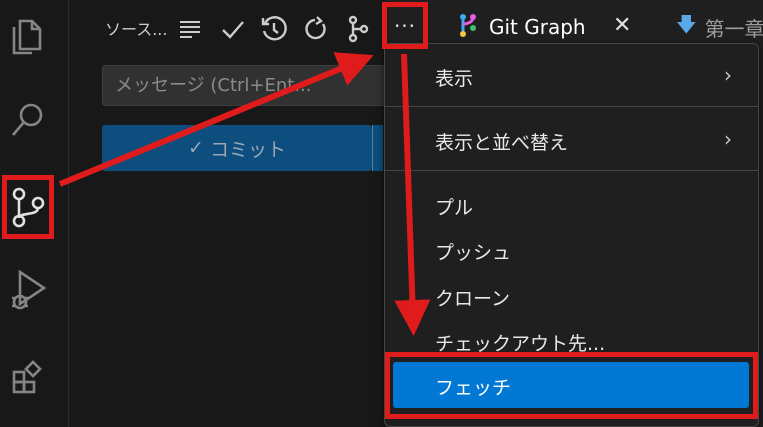 The height and width of the screenshot is (427, 763). Describe the element at coordinates (405, 25) in the screenshot. I see `highlight-box-more-actions` at that location.